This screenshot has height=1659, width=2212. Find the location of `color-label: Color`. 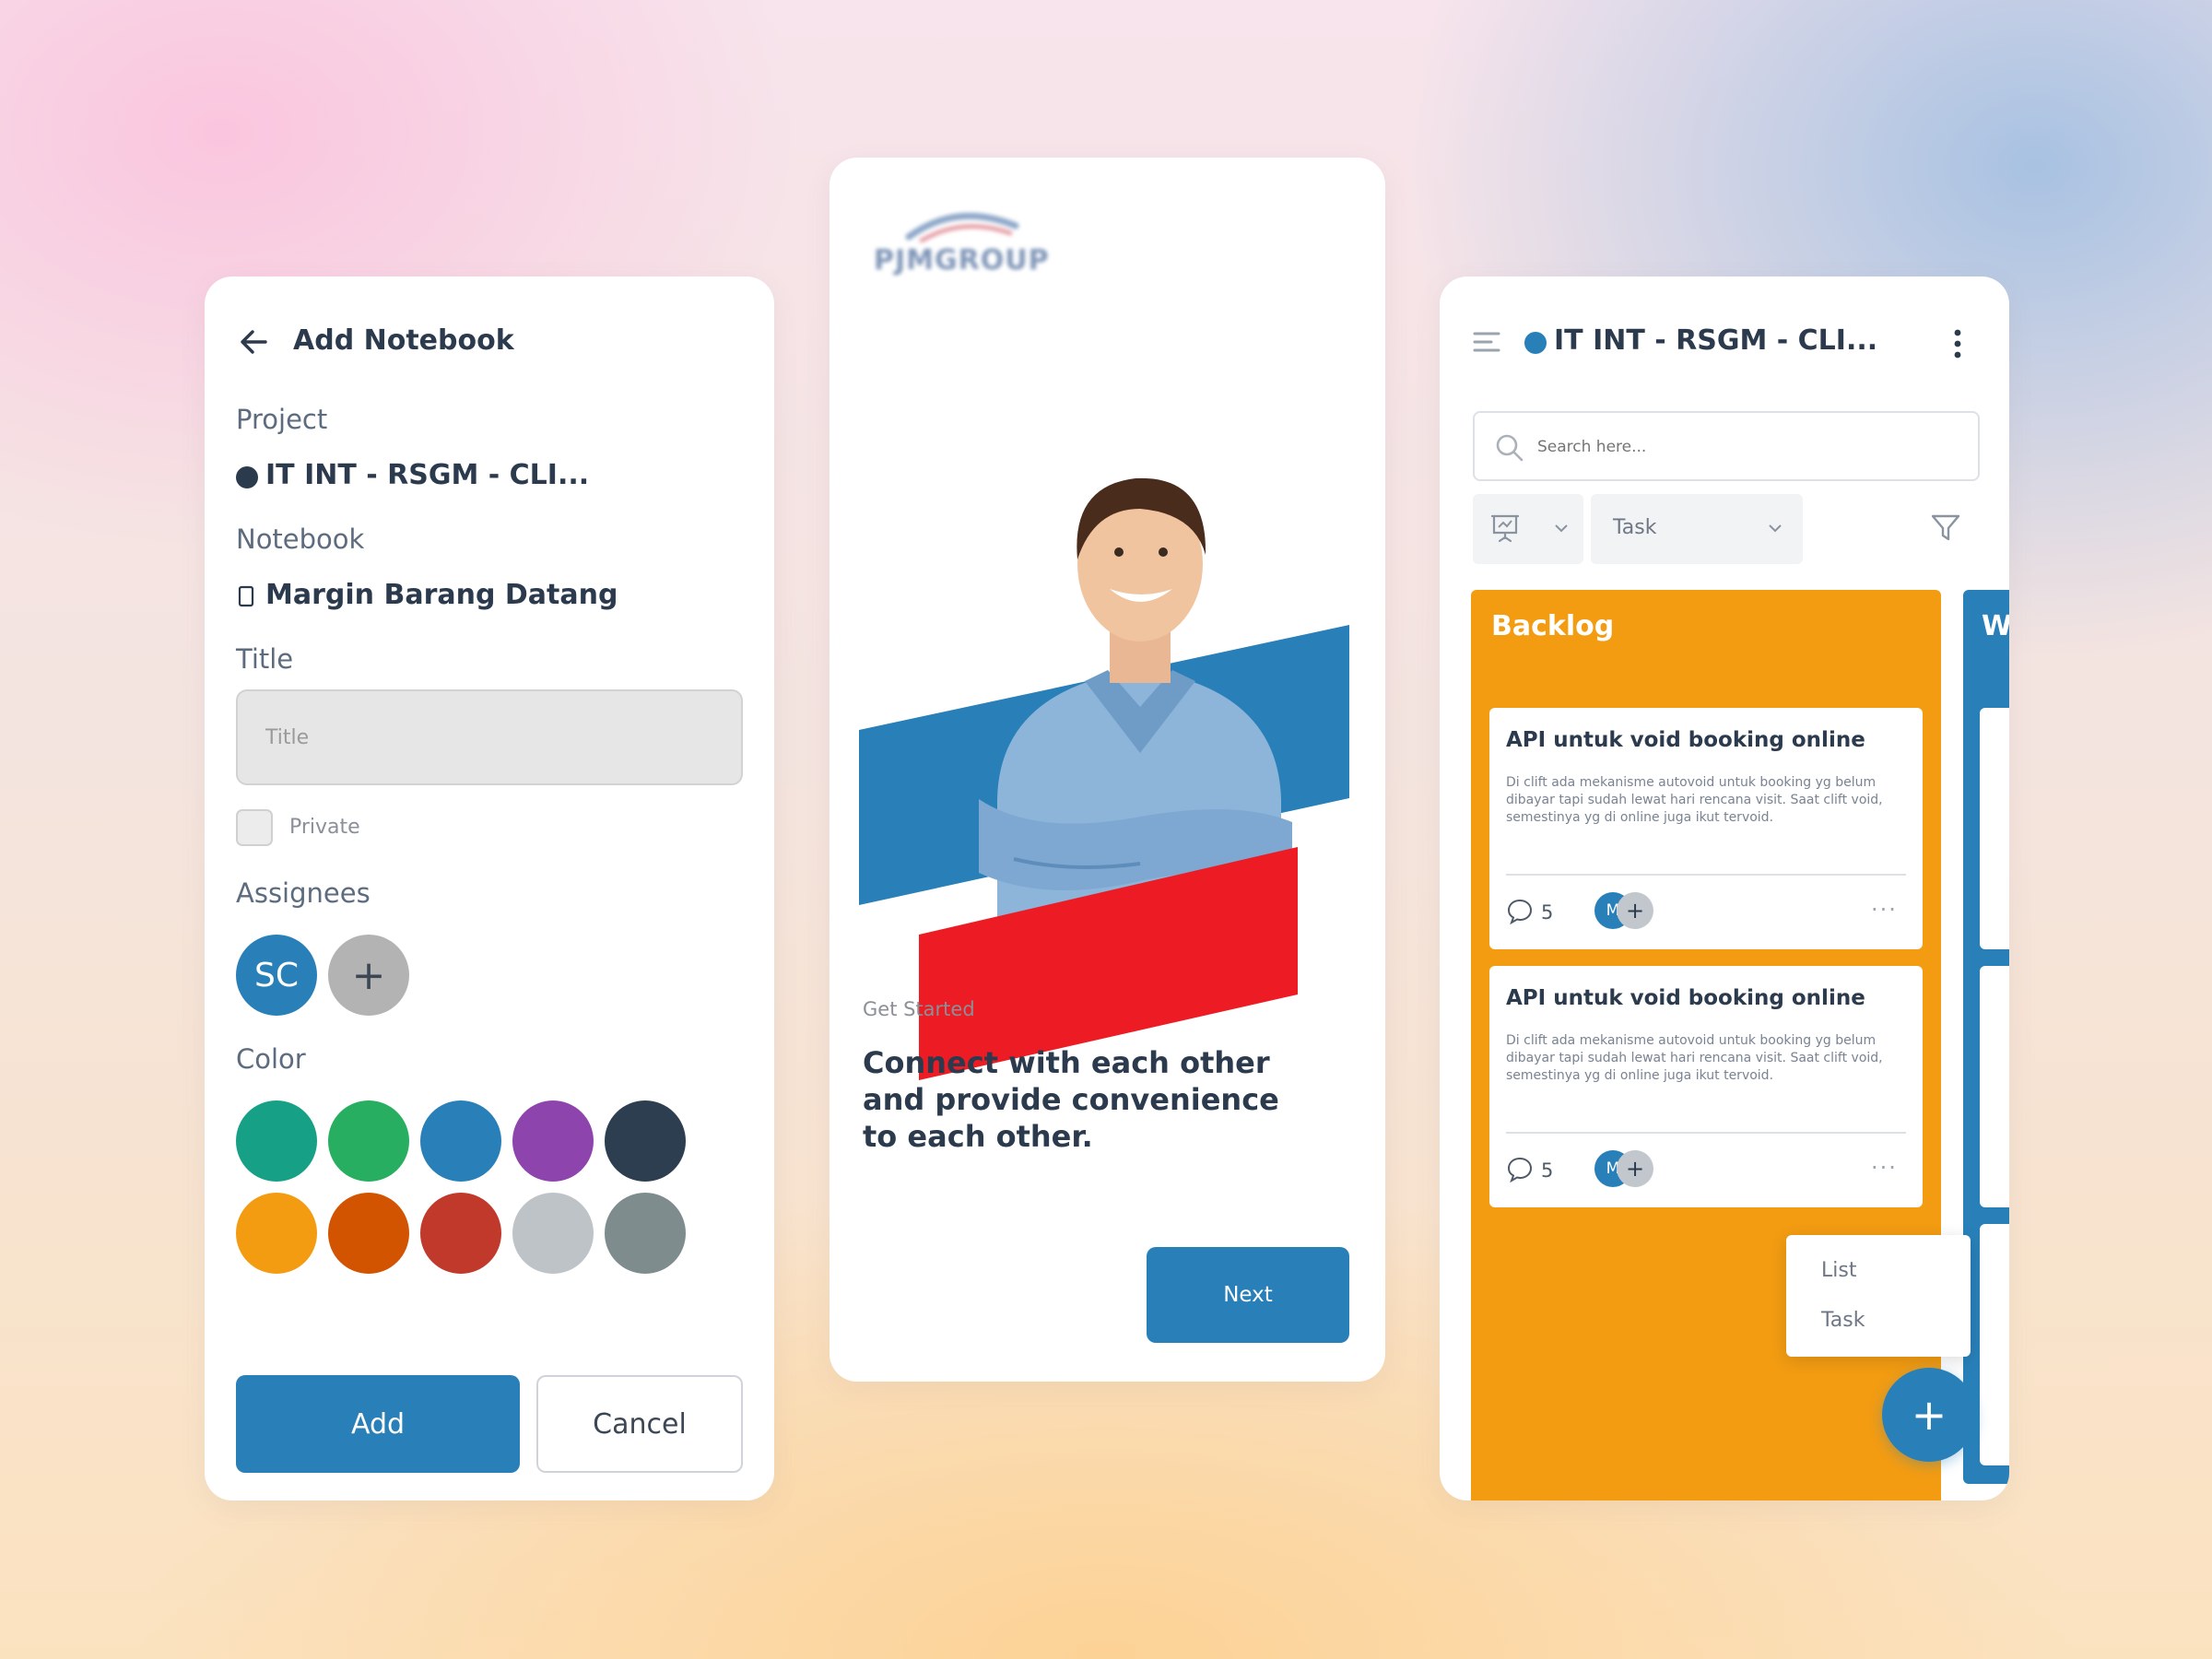

color-label: Color is located at coordinates (271, 1059).